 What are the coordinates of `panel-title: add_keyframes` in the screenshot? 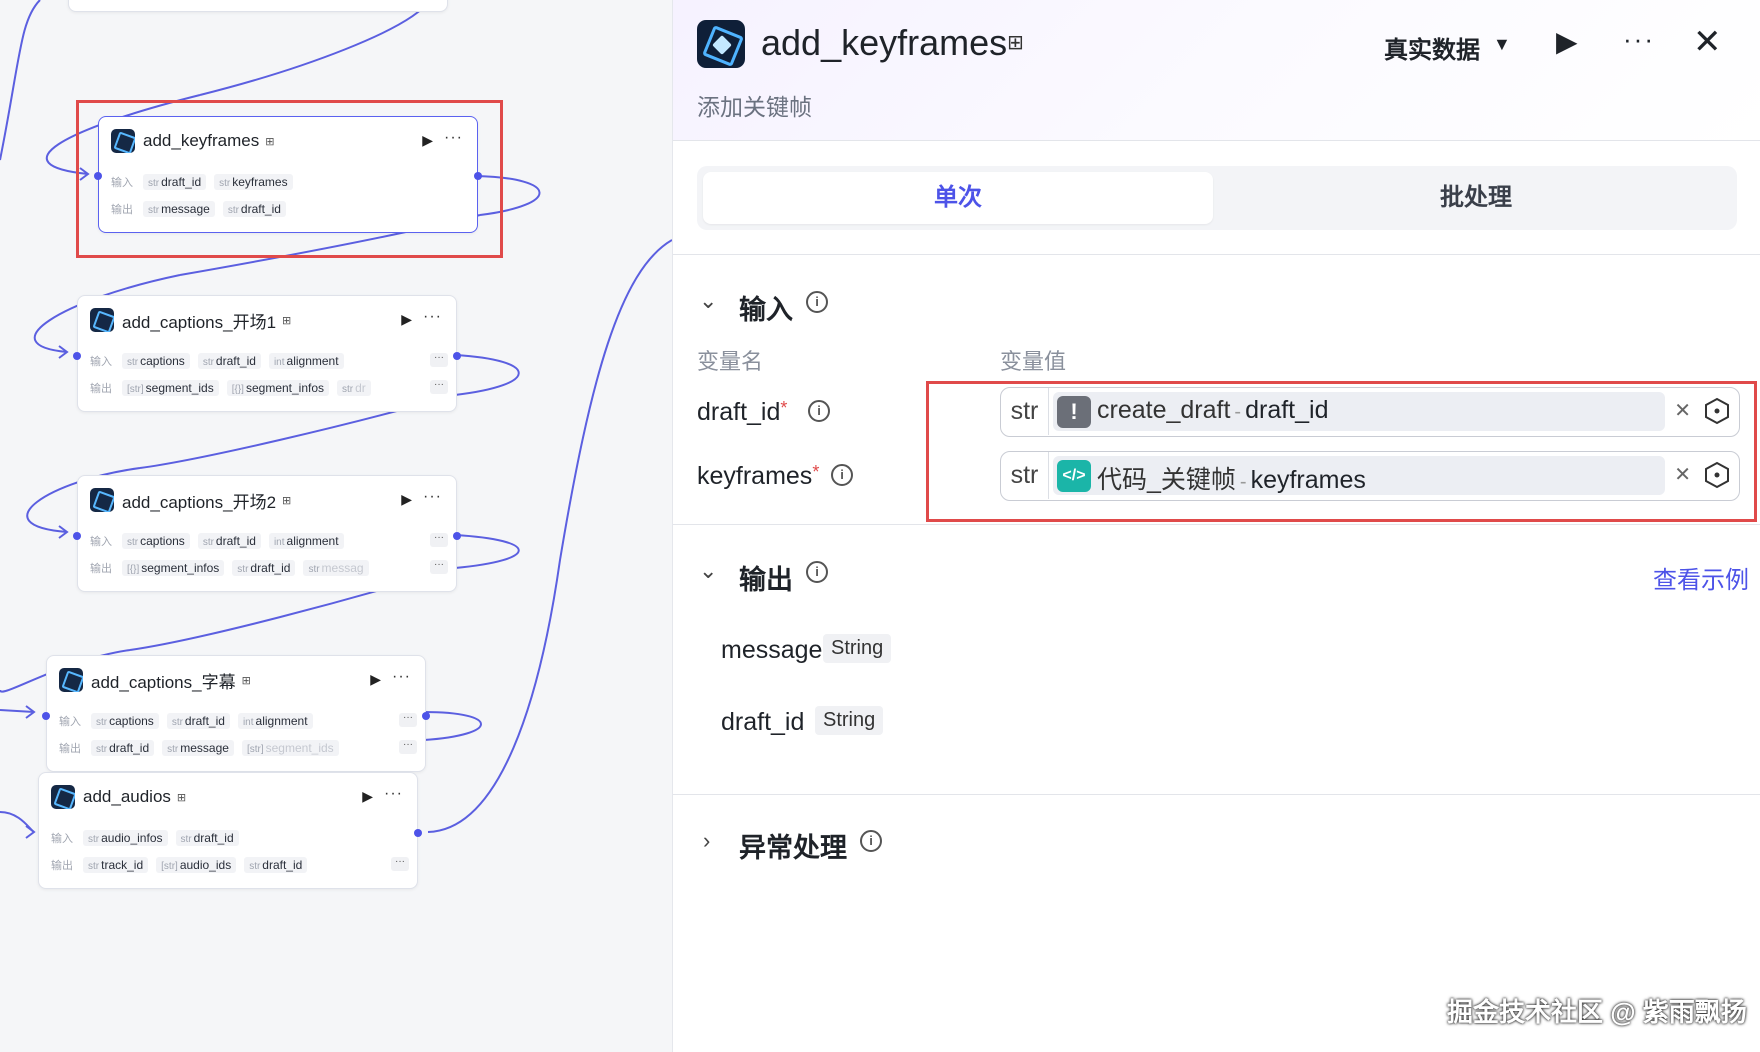 It's located at (884, 42).